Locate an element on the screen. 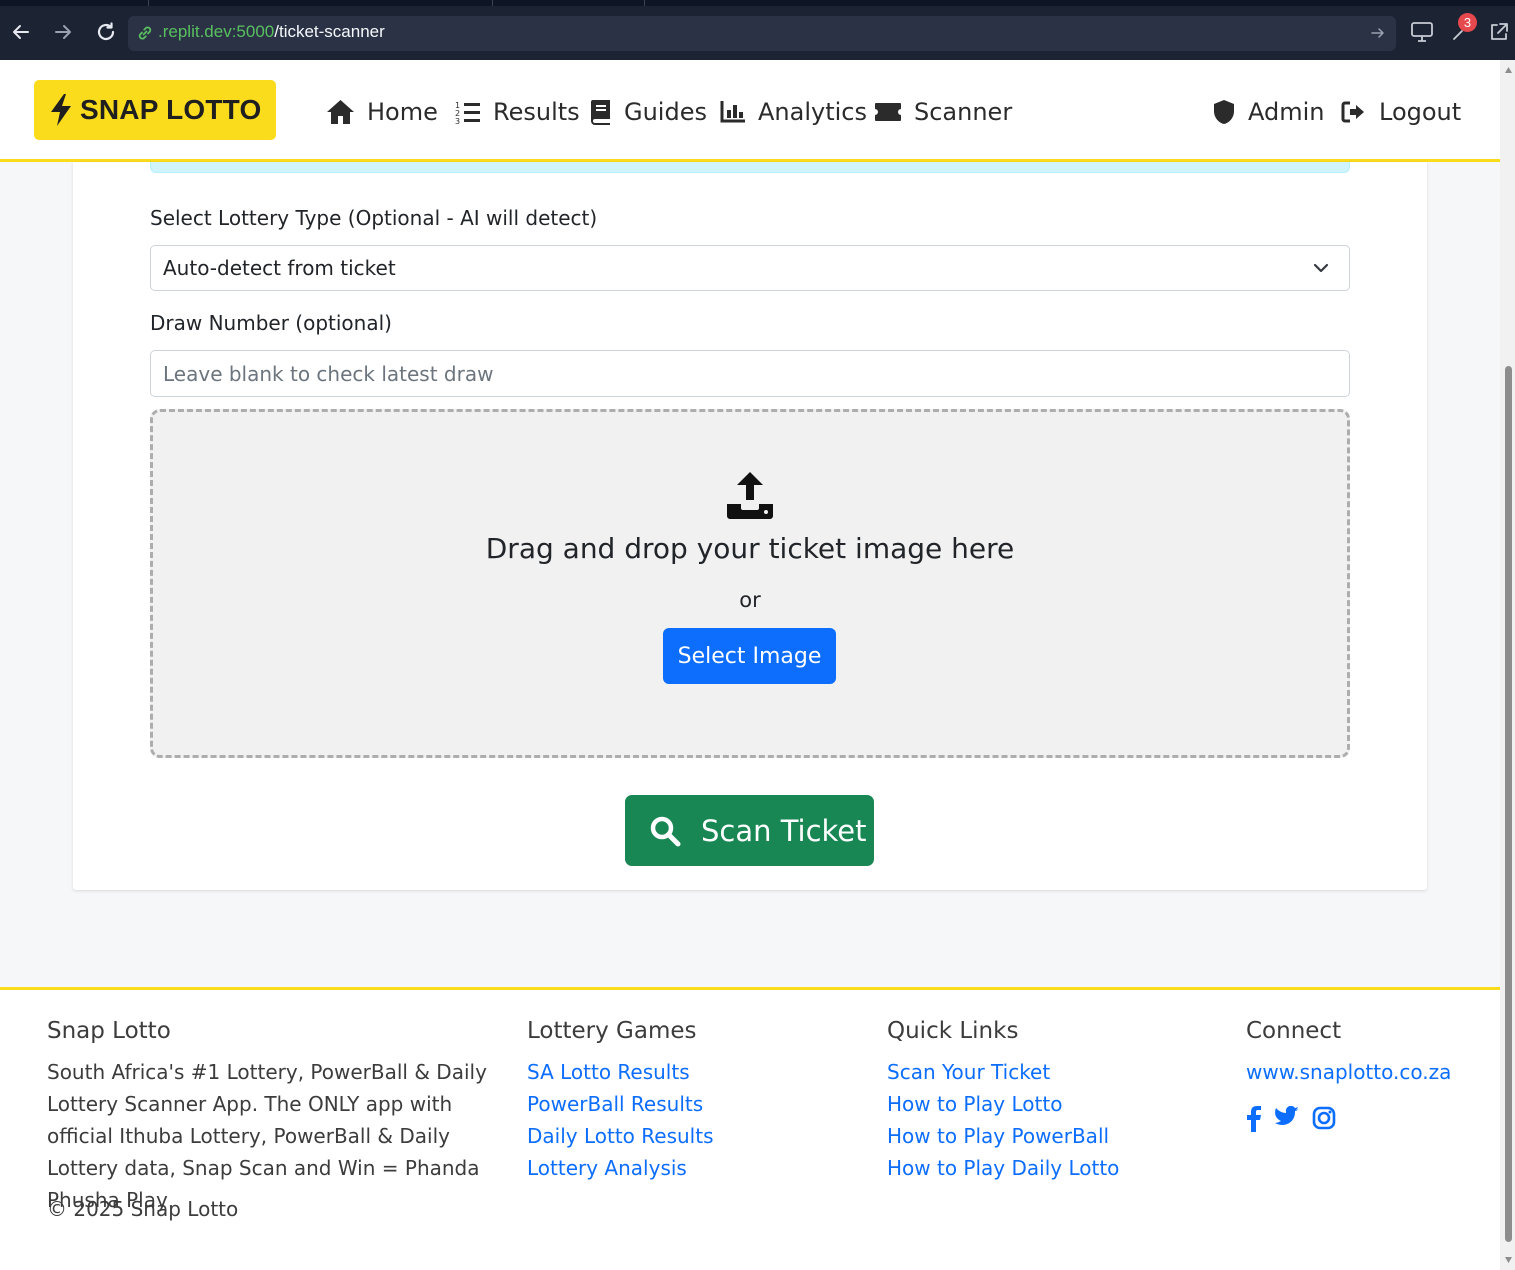 This screenshot has width=1515, height=1270. address-bar: .replit.dev:5000/ticket-scanner is located at coordinates (762, 33).